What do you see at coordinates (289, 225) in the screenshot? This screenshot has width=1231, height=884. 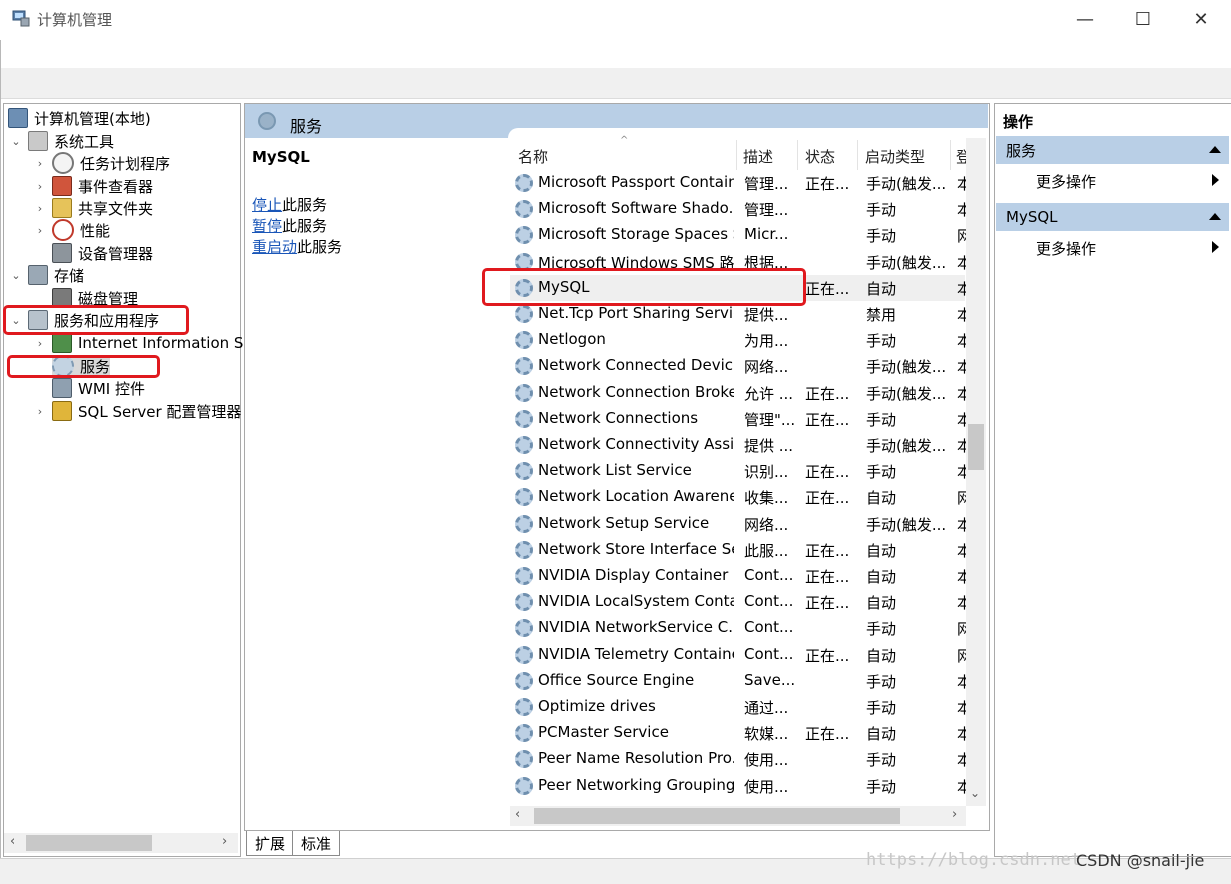 I see `pause-service-link: 暂停此服务` at bounding box center [289, 225].